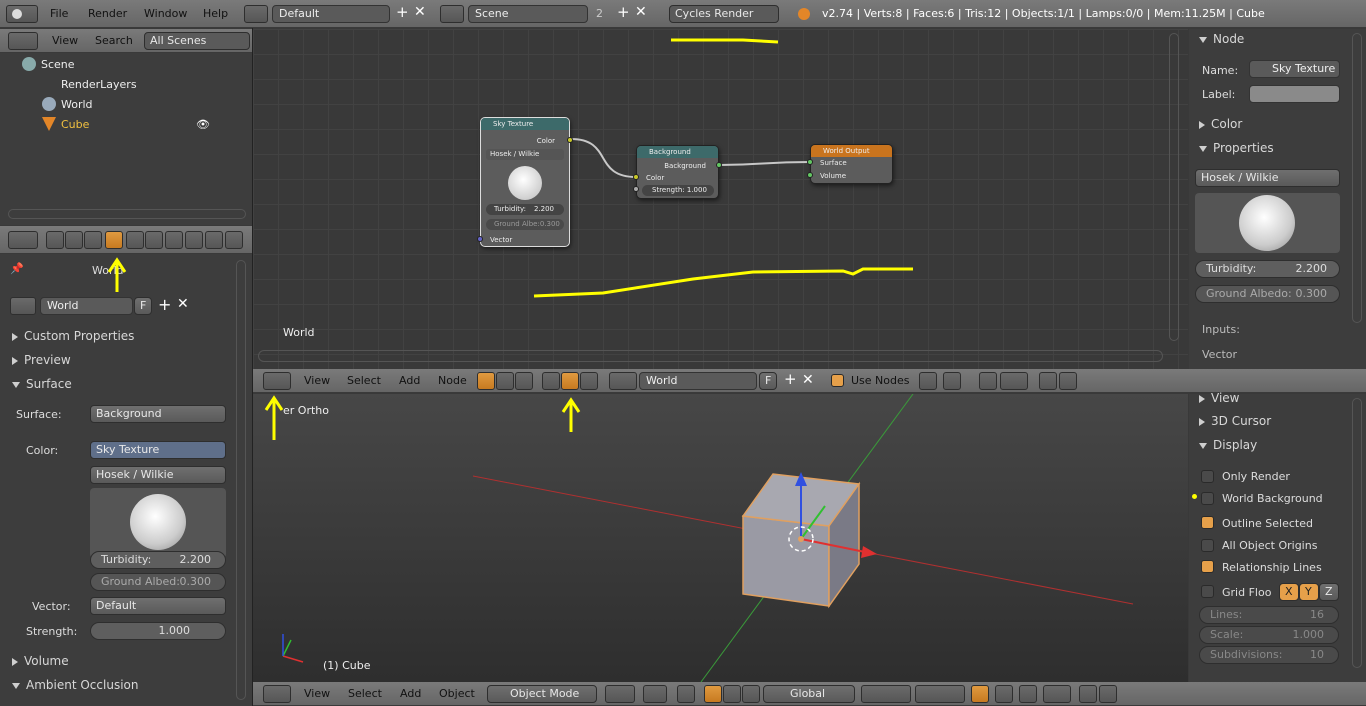 Image resolution: width=1366 pixels, height=706 pixels. Describe the element at coordinates (1289, 592) in the screenshot. I see `grid-x-toggle: X` at that location.